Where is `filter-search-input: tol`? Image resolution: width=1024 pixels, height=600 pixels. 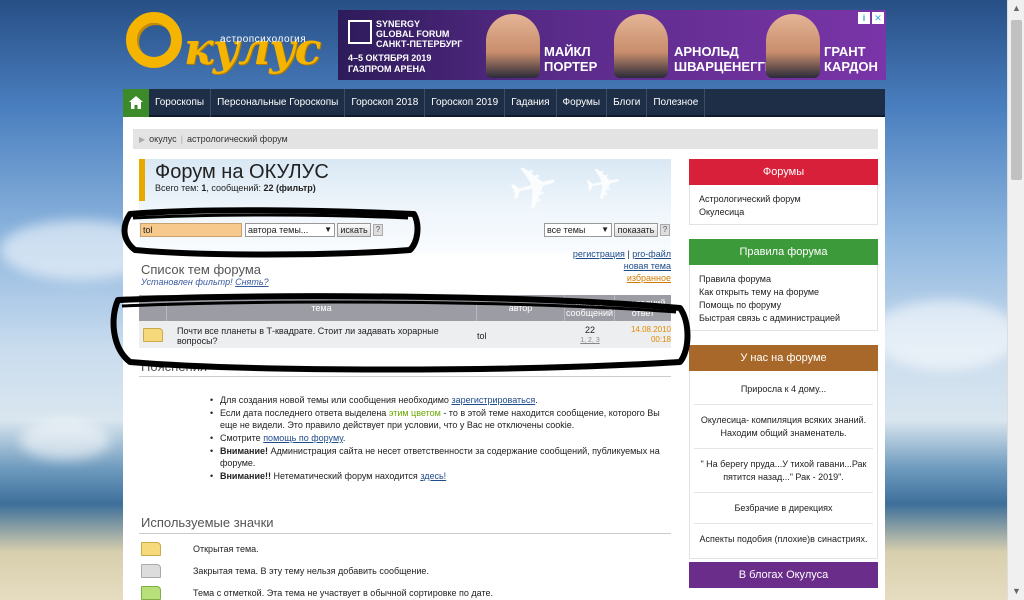
filter-search-input: tol is located at coordinates (191, 230).